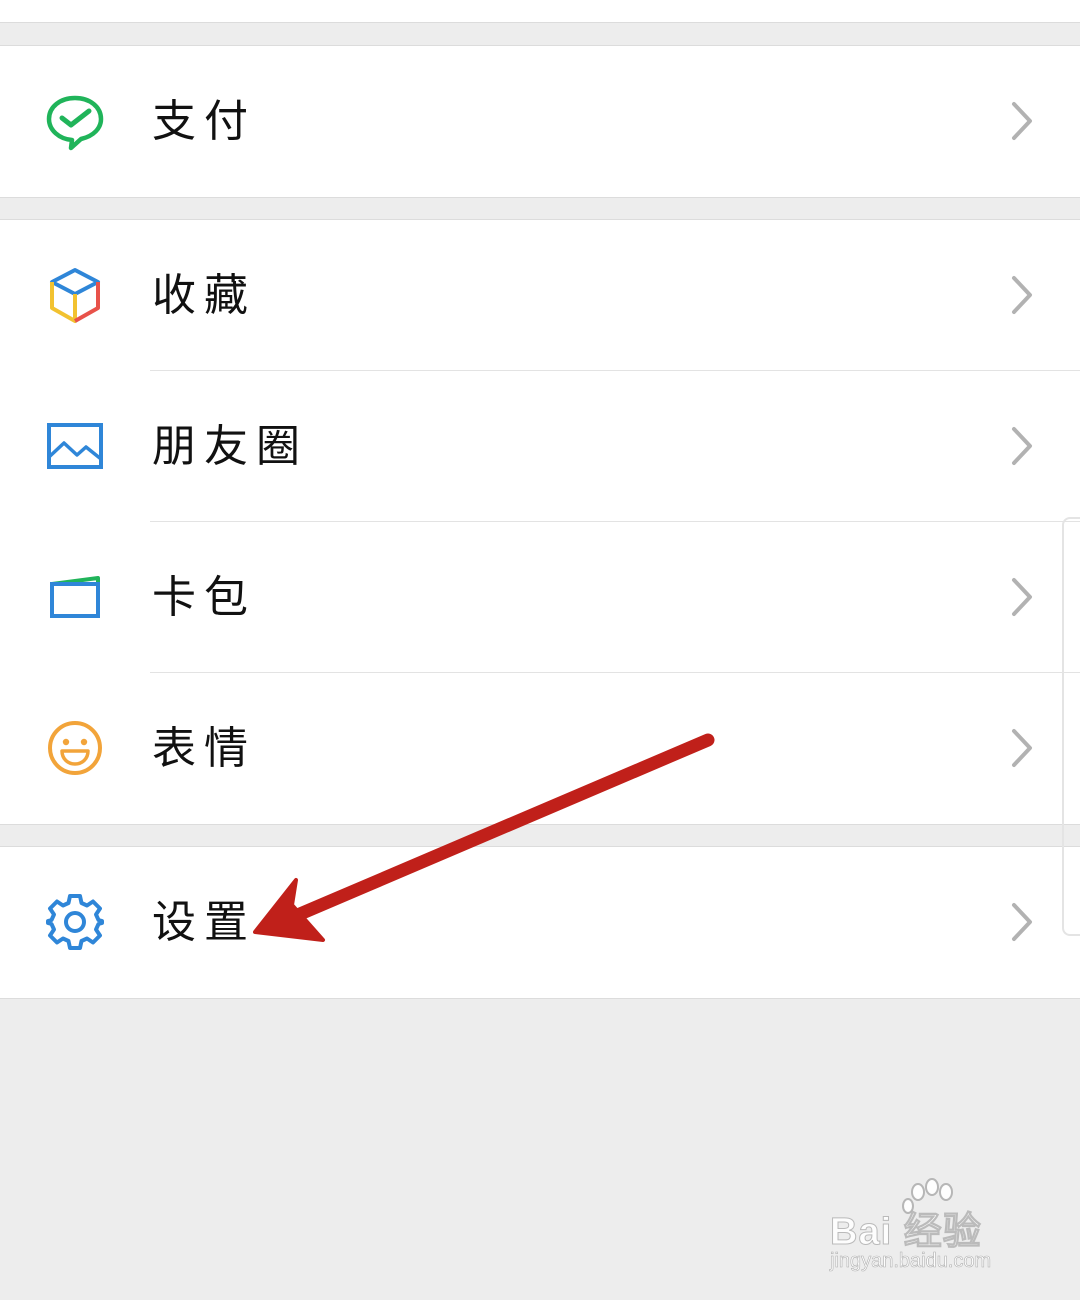 This screenshot has height=1300, width=1080. Describe the element at coordinates (540, 446) in the screenshot. I see `menu-item-moments: 朋友圈` at that location.